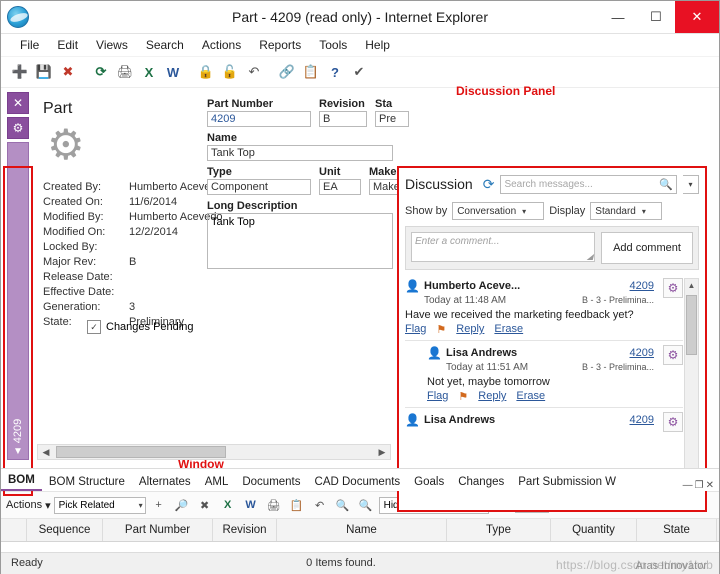 The height and width of the screenshot is (574, 720). Describe the element at coordinates (205, 505) in the screenshot. I see `remove-icon: ✖` at that location.